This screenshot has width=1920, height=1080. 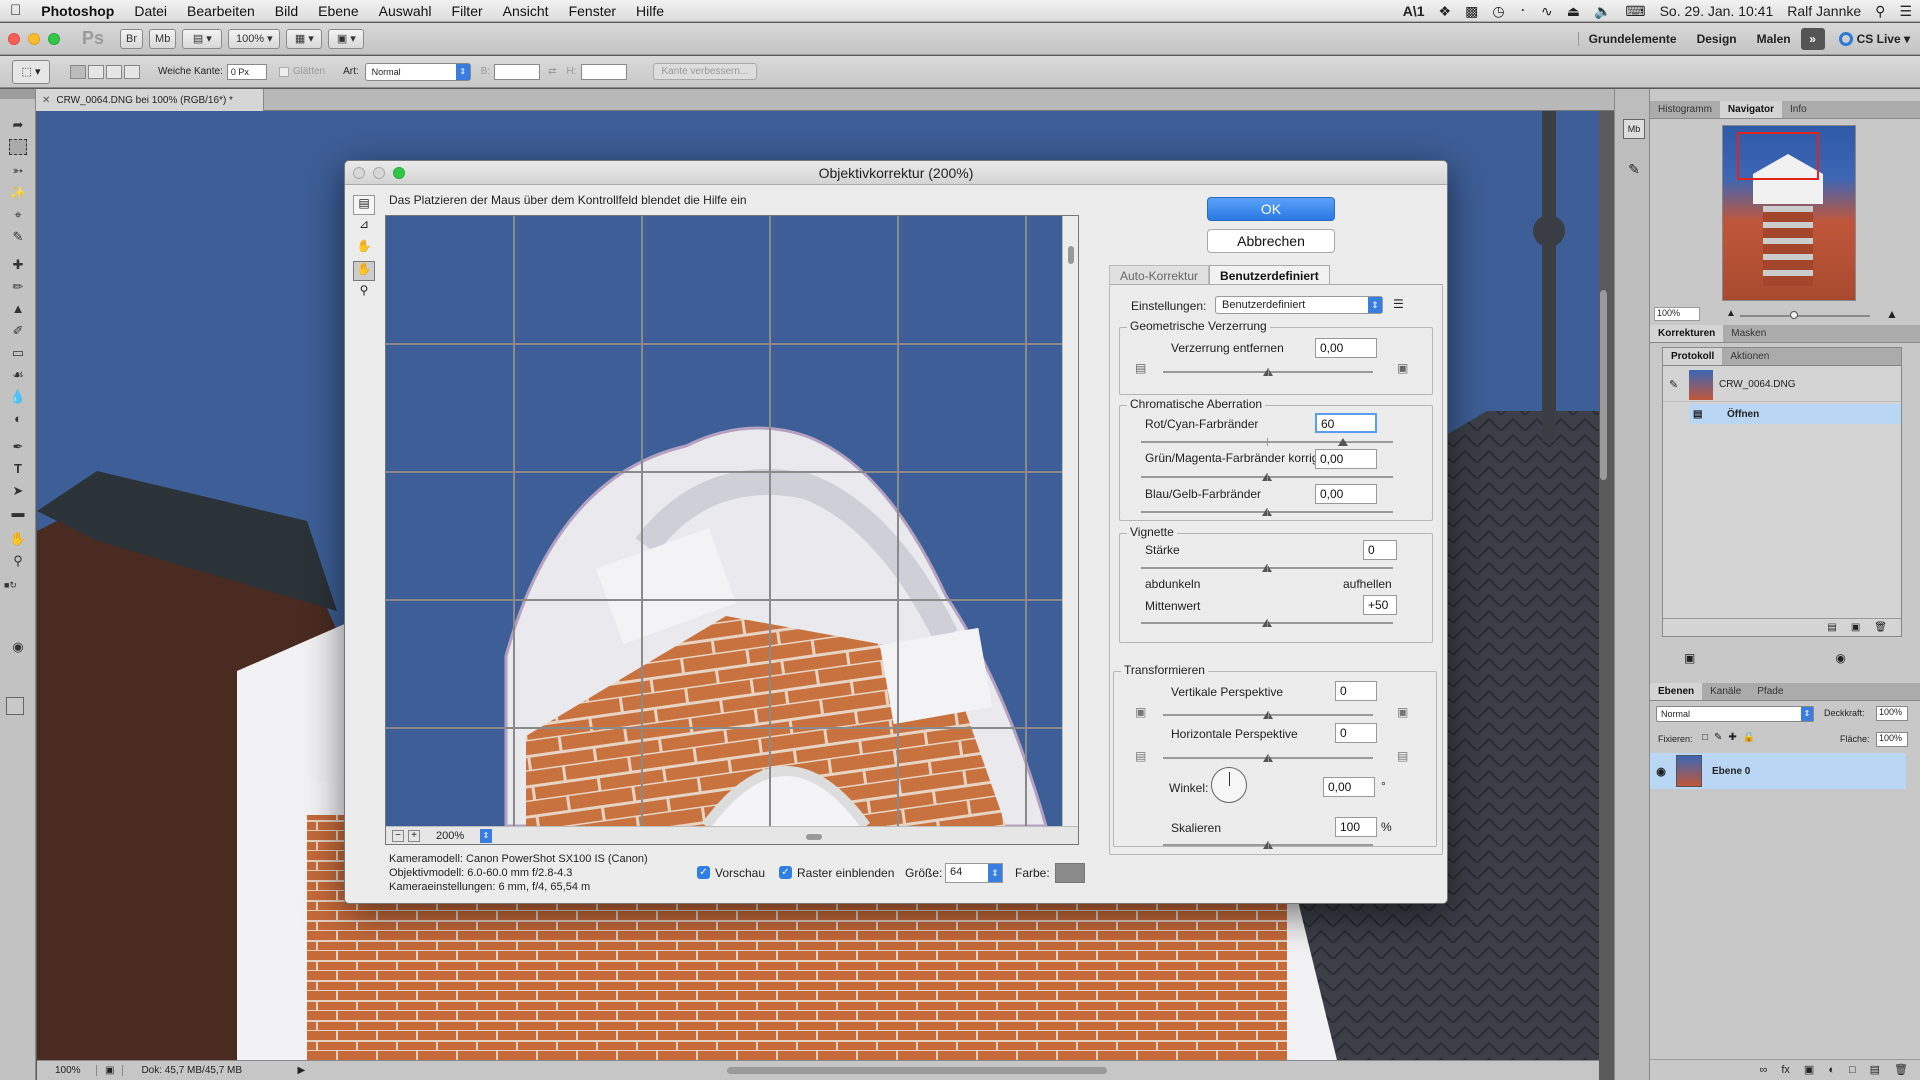 I want to click on document-tab: ✕ CRW_0064.DNG bei 100% (RGB/16*) *, so click(x=150, y=100).